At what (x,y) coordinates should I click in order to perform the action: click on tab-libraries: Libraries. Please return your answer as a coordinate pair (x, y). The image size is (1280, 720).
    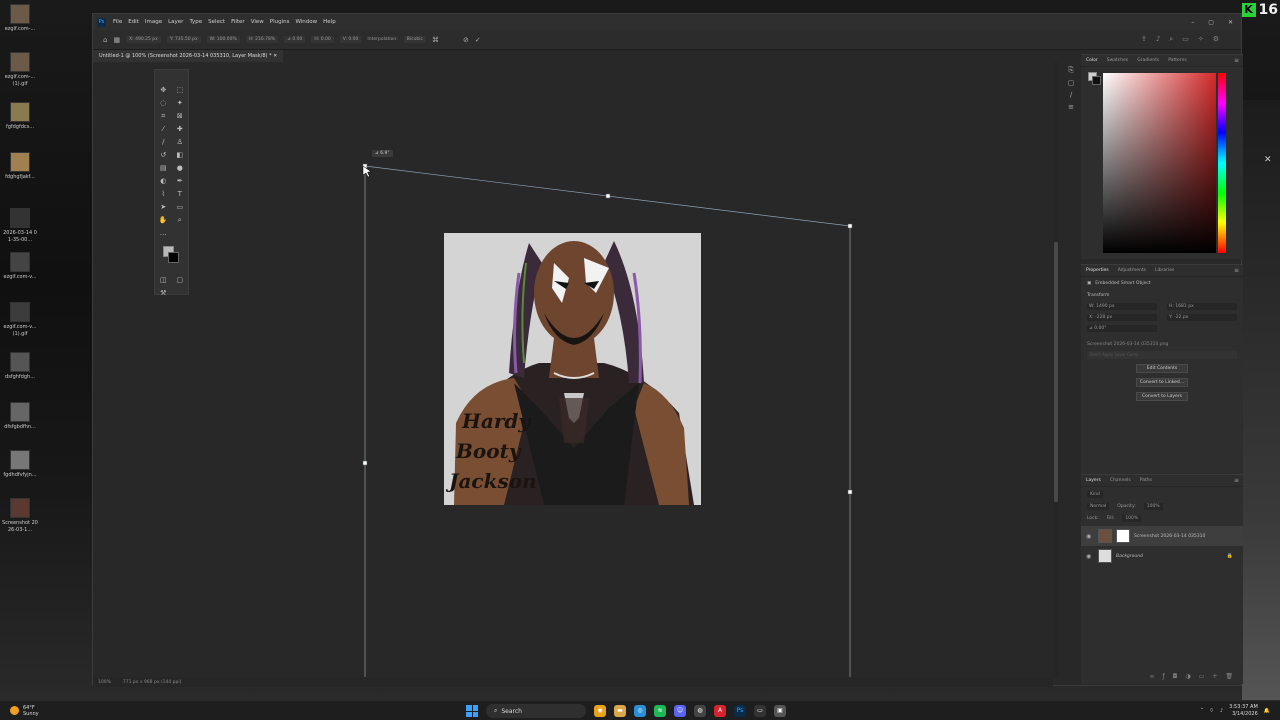
    Looking at the image, I should click on (1164, 270).